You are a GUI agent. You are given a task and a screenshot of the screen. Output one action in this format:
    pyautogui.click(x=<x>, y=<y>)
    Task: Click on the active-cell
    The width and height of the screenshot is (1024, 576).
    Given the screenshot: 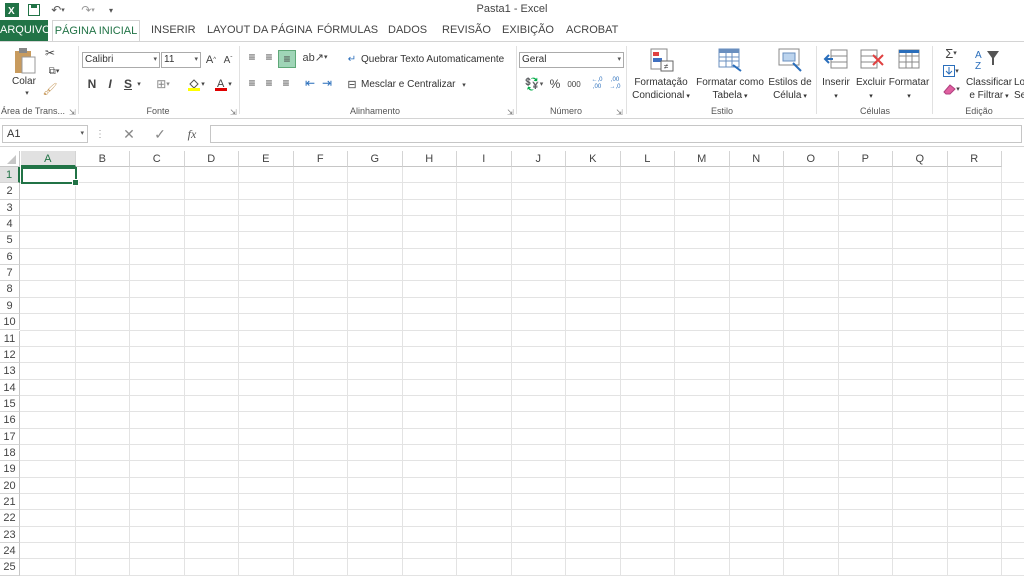 What is the action you would take?
    pyautogui.click(x=50, y=176)
    